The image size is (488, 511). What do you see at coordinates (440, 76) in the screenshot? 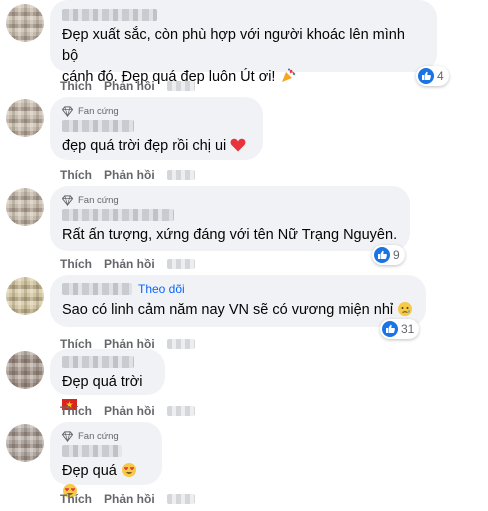
I see `reaction-number: 4` at bounding box center [440, 76].